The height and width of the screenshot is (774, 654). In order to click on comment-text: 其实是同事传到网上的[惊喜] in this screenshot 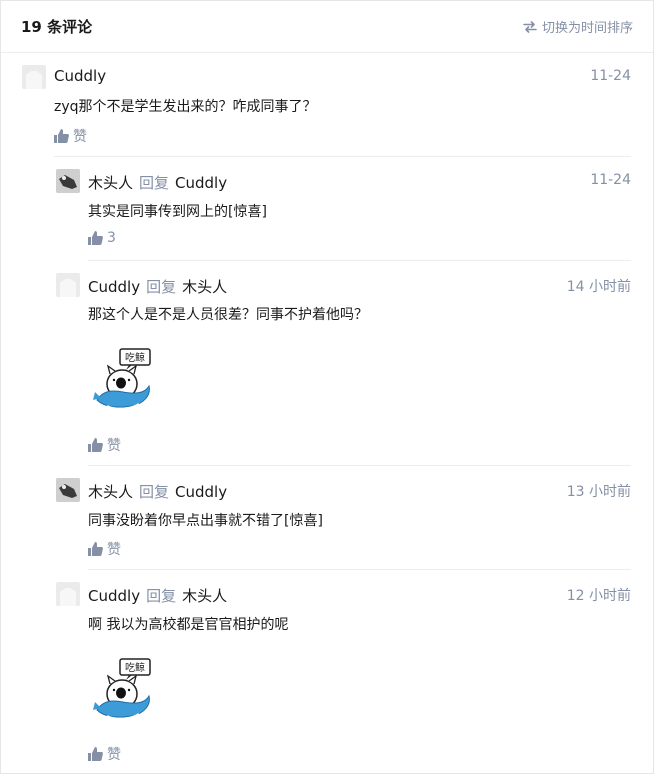, I will do `click(177, 212)`.